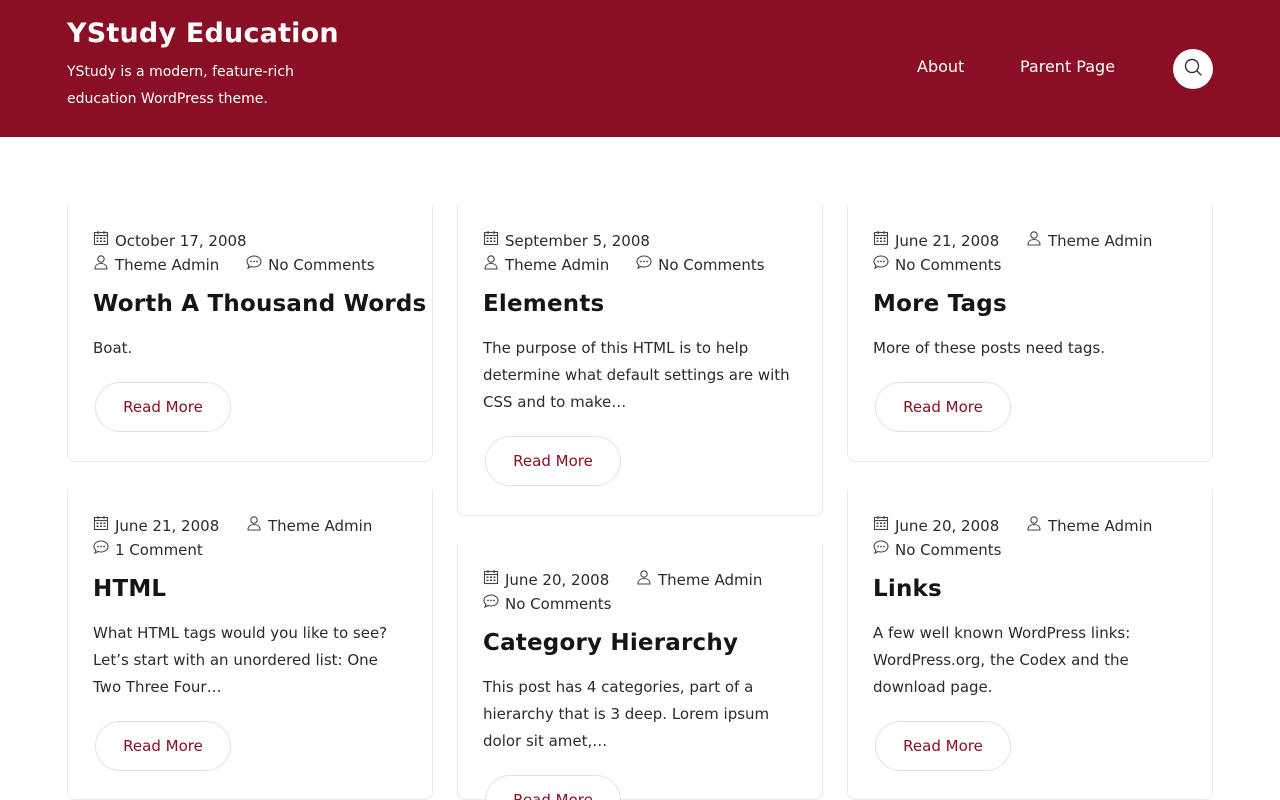  What do you see at coordinates (940, 66) in the screenshot?
I see `nav-item-about: About` at bounding box center [940, 66].